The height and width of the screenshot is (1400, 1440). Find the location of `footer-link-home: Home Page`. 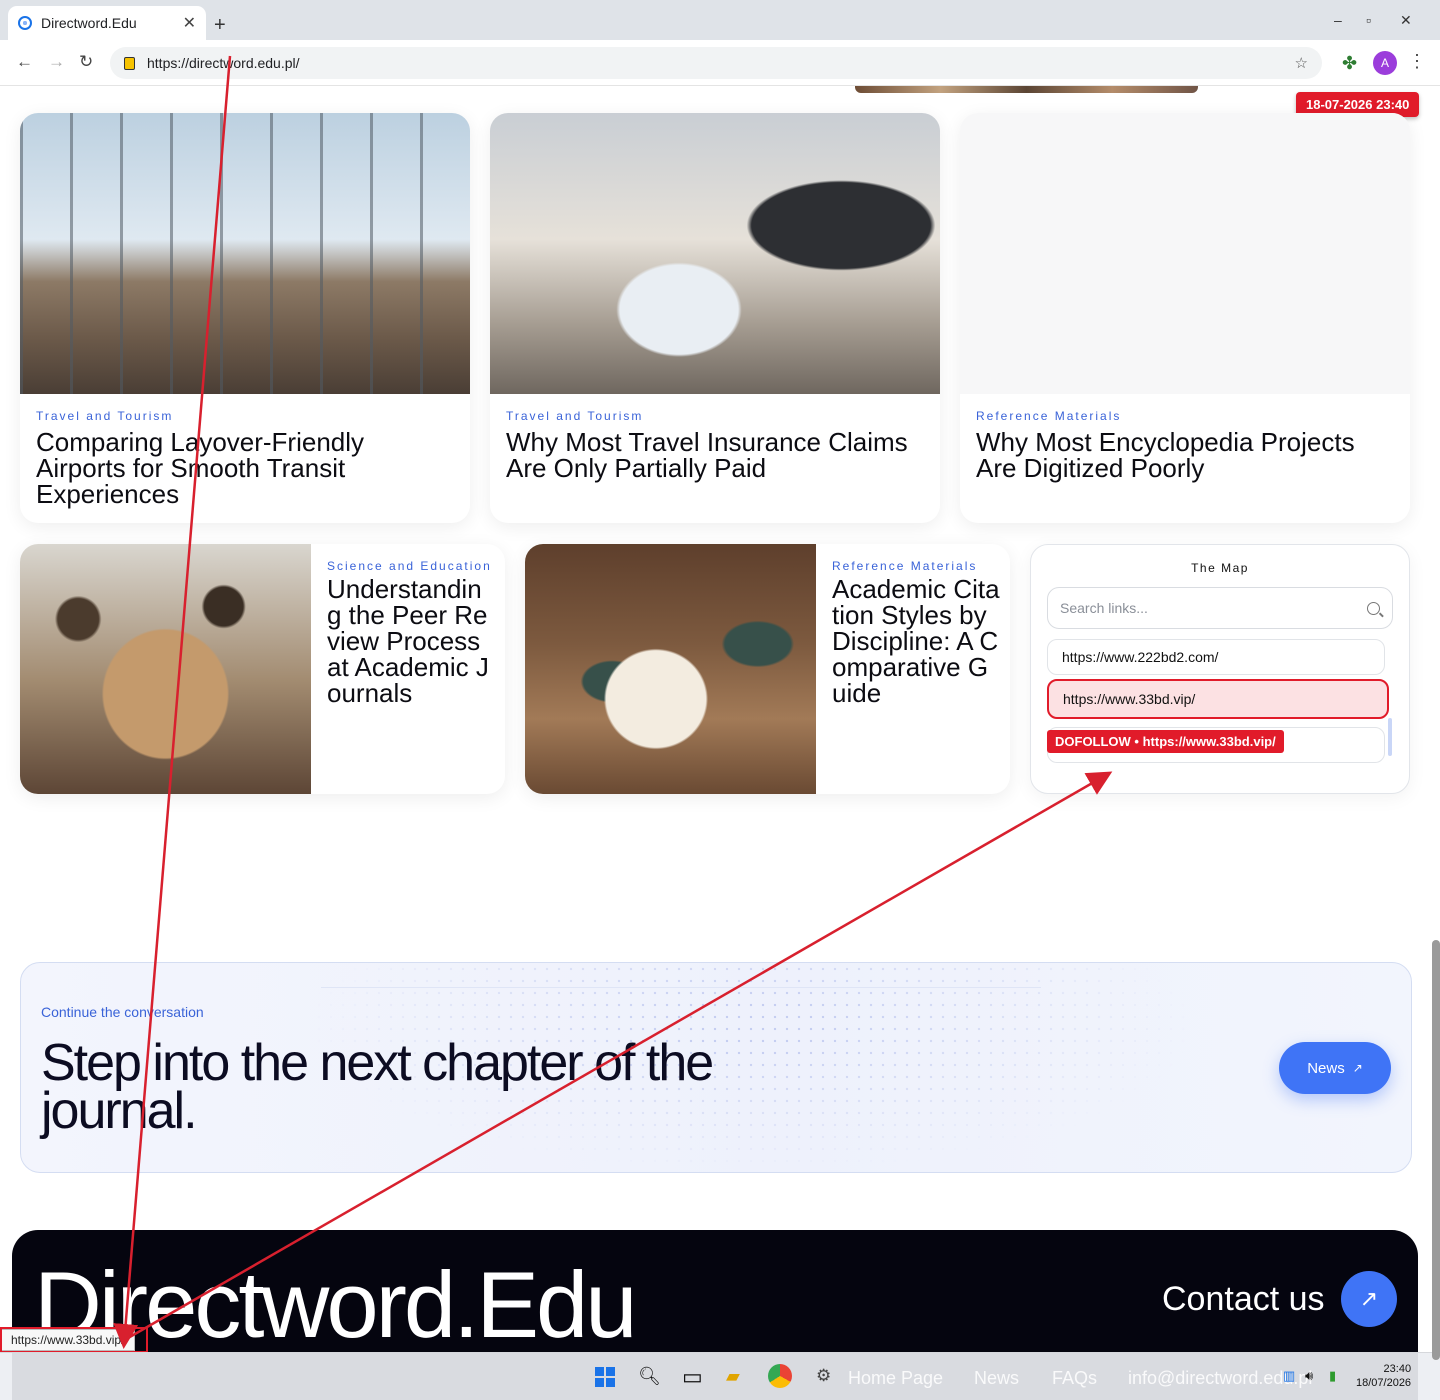

footer-link-home: Home Page is located at coordinates (895, 1378).